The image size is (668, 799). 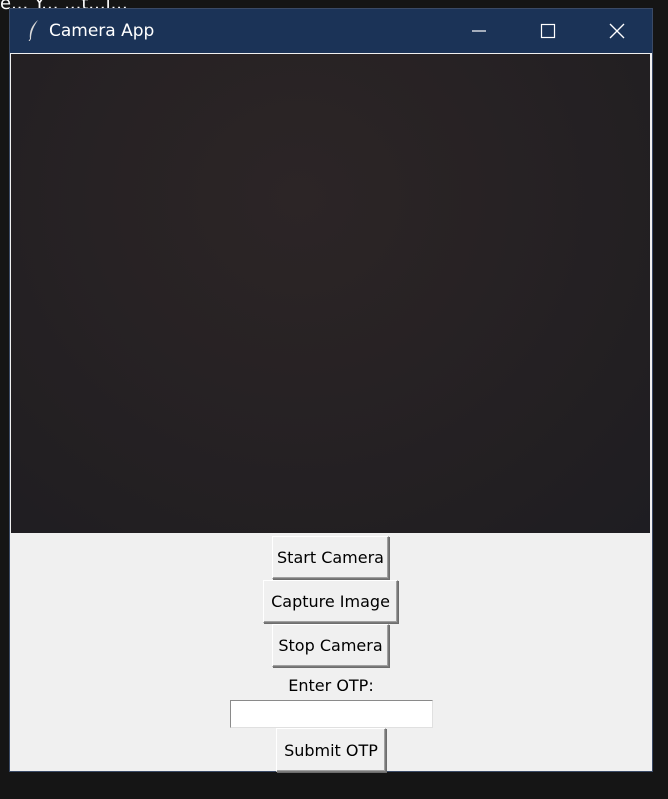 What do you see at coordinates (331, 31) in the screenshot?
I see `title-bar: Camera App` at bounding box center [331, 31].